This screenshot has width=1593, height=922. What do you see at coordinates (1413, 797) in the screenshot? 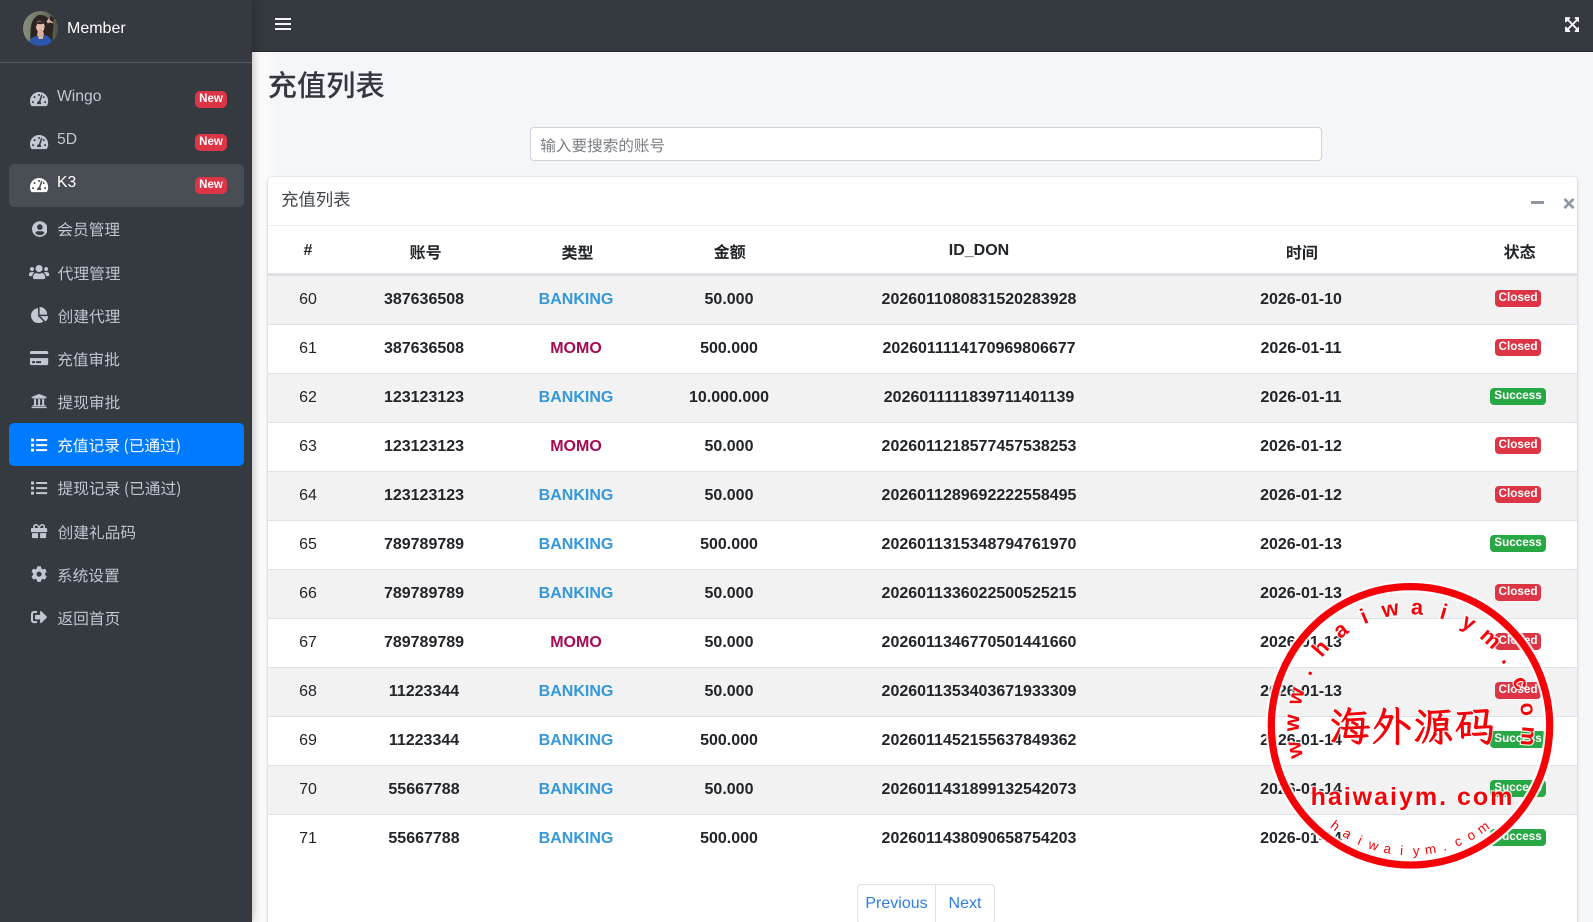
I see `svg-text: haiwaiym. com` at bounding box center [1413, 797].